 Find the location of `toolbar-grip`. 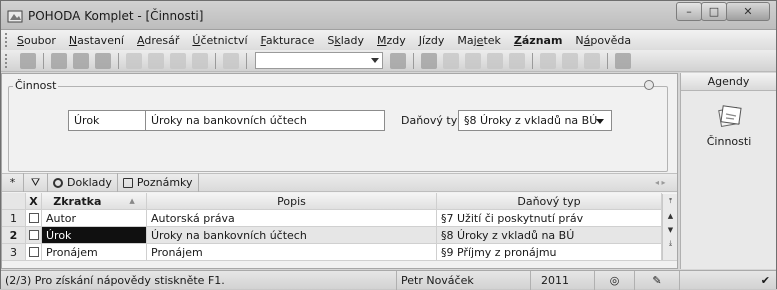

toolbar-grip is located at coordinates (7, 60).